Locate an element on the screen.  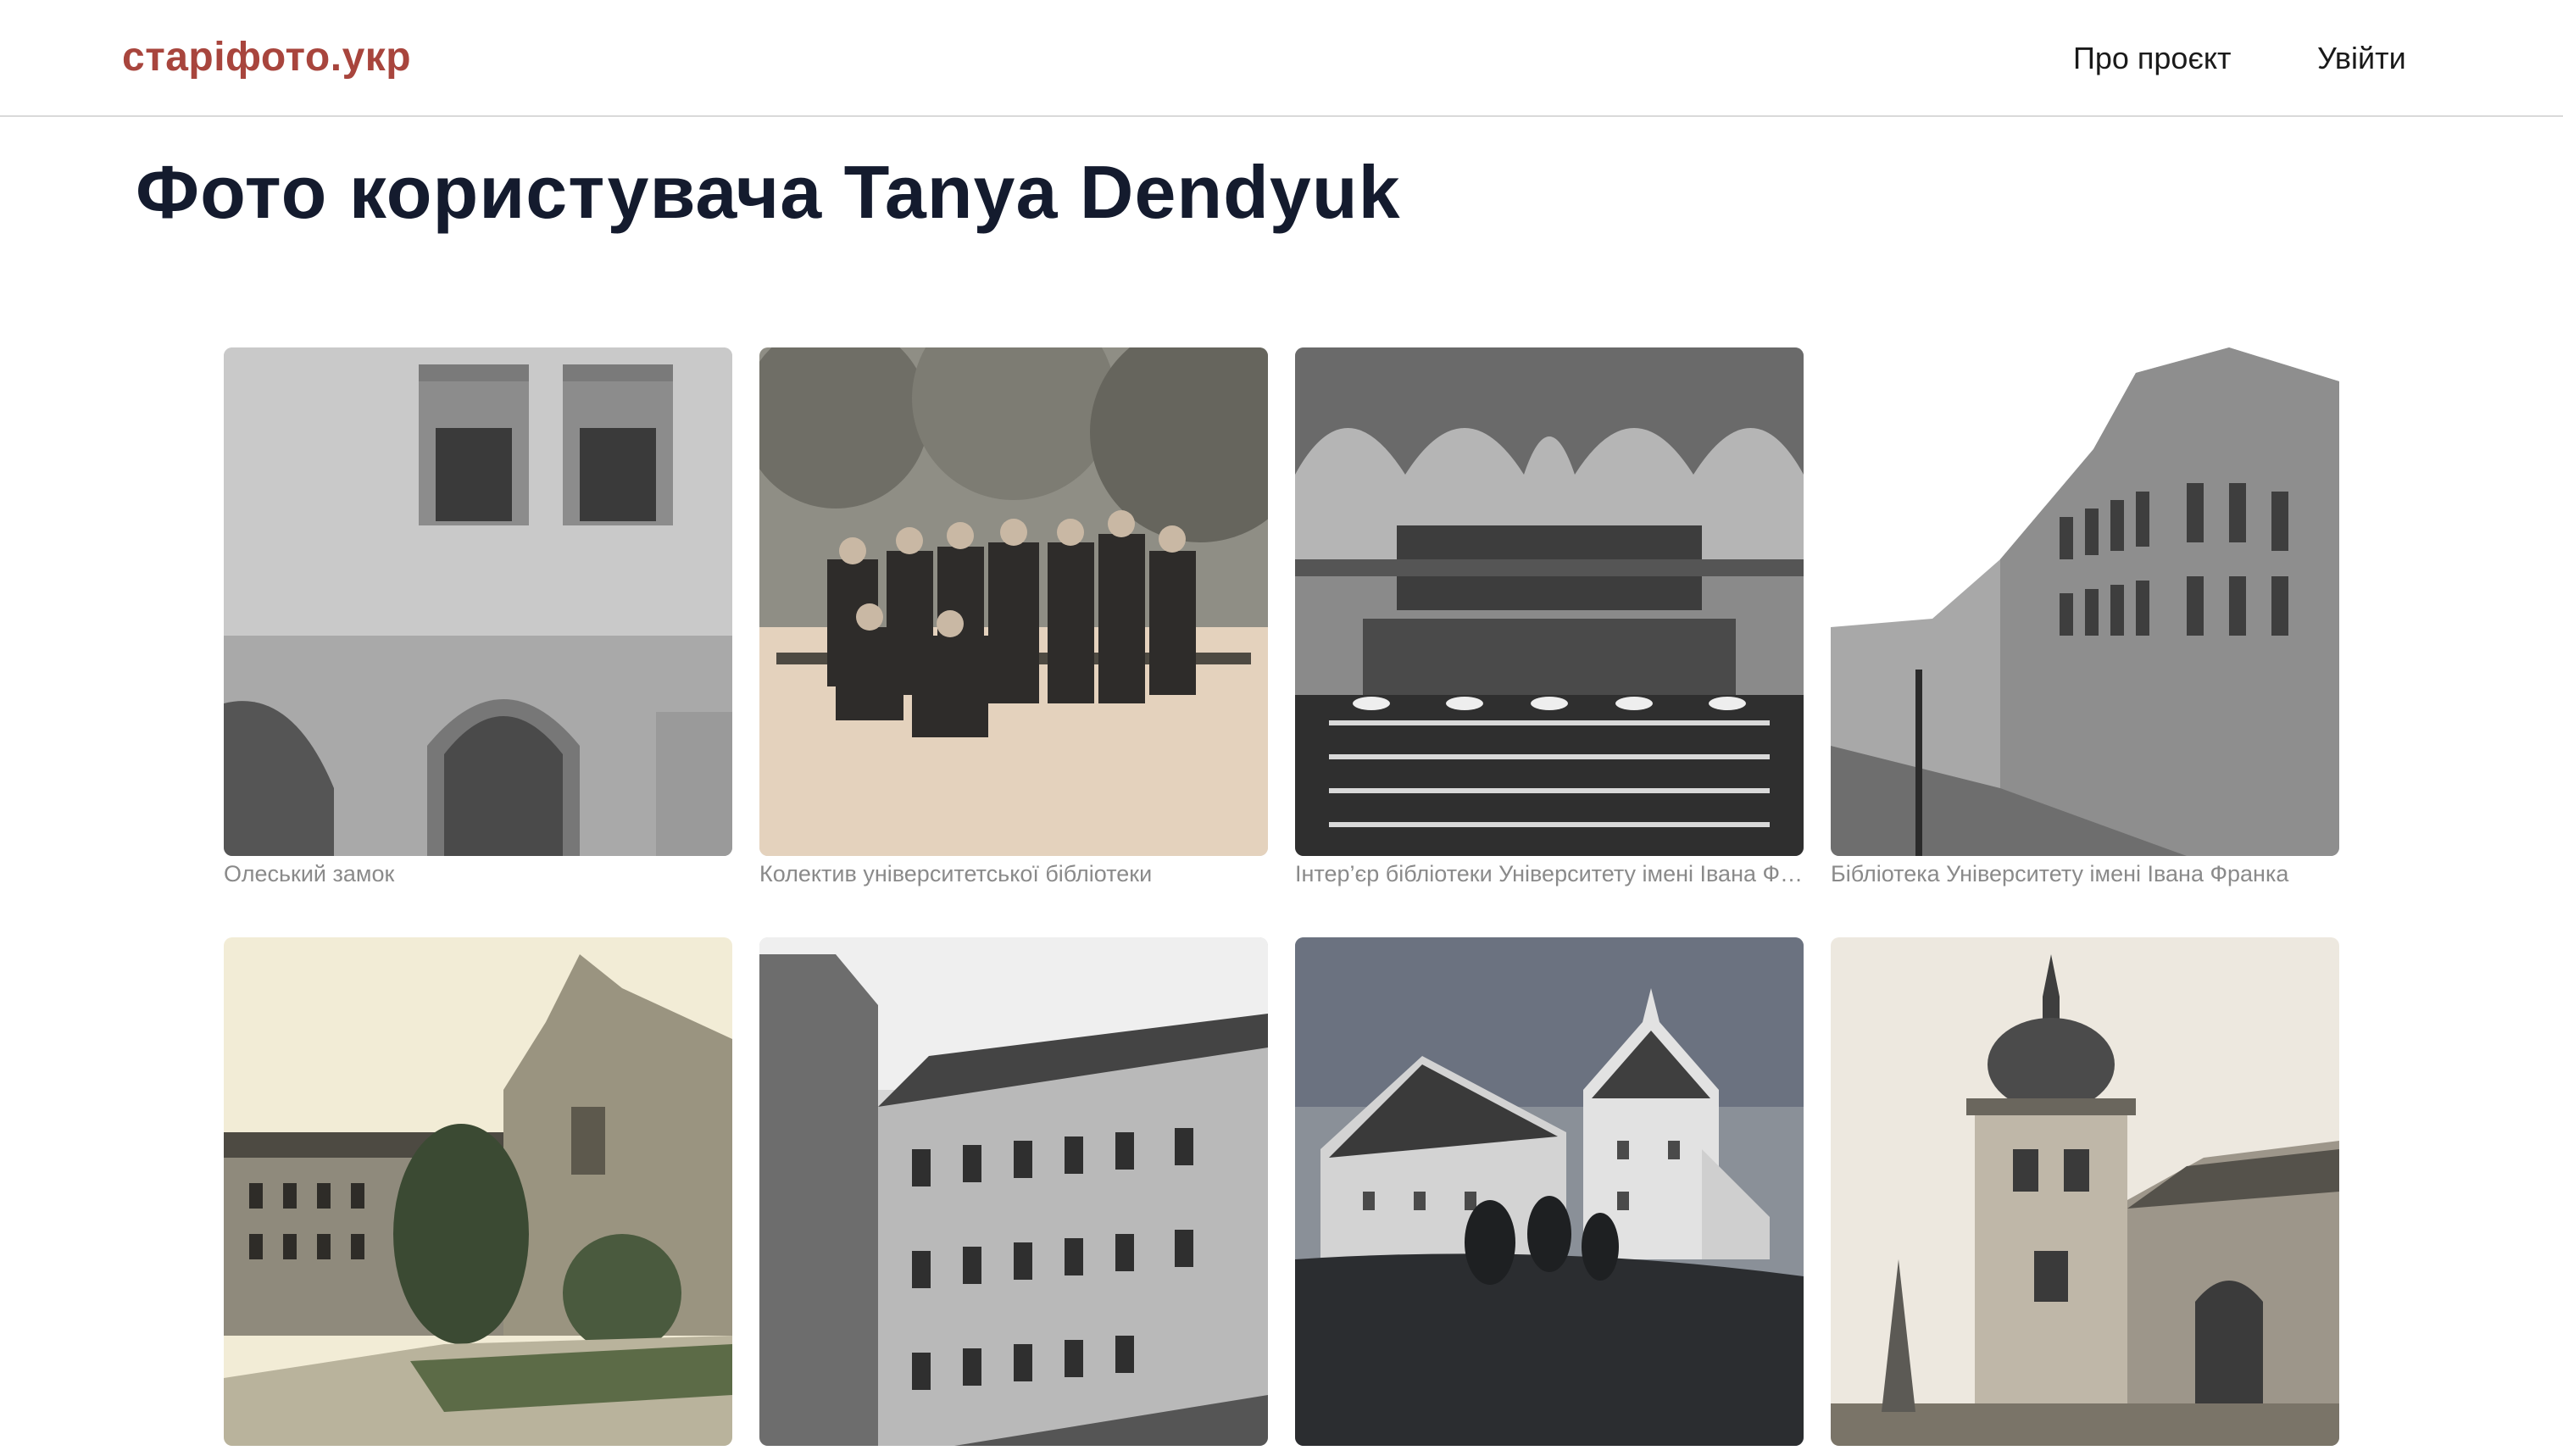
photo-caption: Олеський замок is located at coordinates (478, 874).